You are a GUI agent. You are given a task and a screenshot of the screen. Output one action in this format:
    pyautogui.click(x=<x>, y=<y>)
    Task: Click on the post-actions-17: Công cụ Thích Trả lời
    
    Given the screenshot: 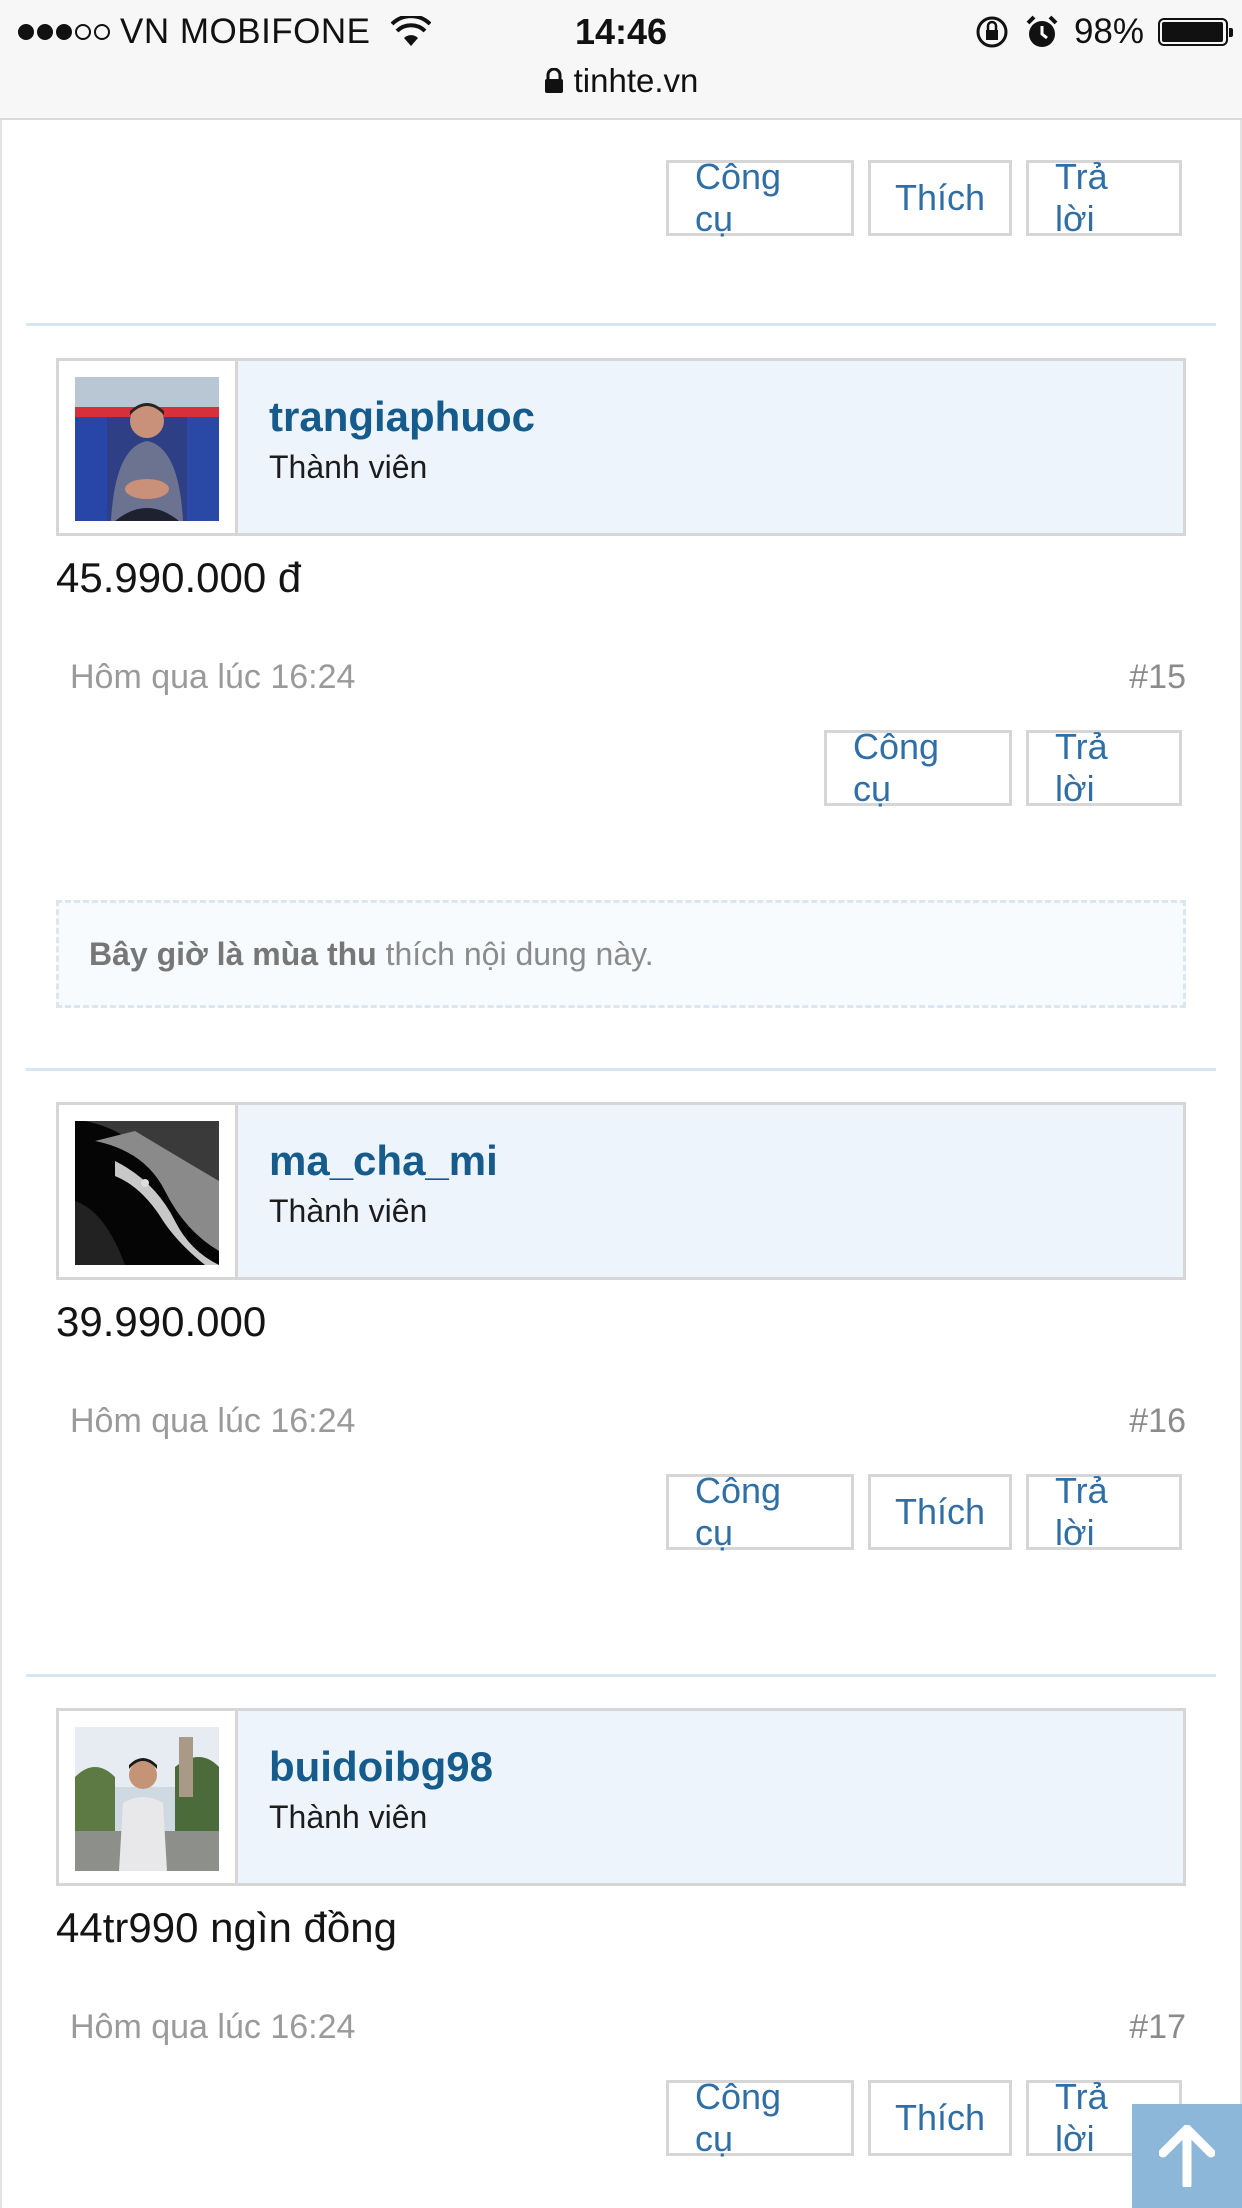 What is the action you would take?
    pyautogui.click(x=924, y=2117)
    